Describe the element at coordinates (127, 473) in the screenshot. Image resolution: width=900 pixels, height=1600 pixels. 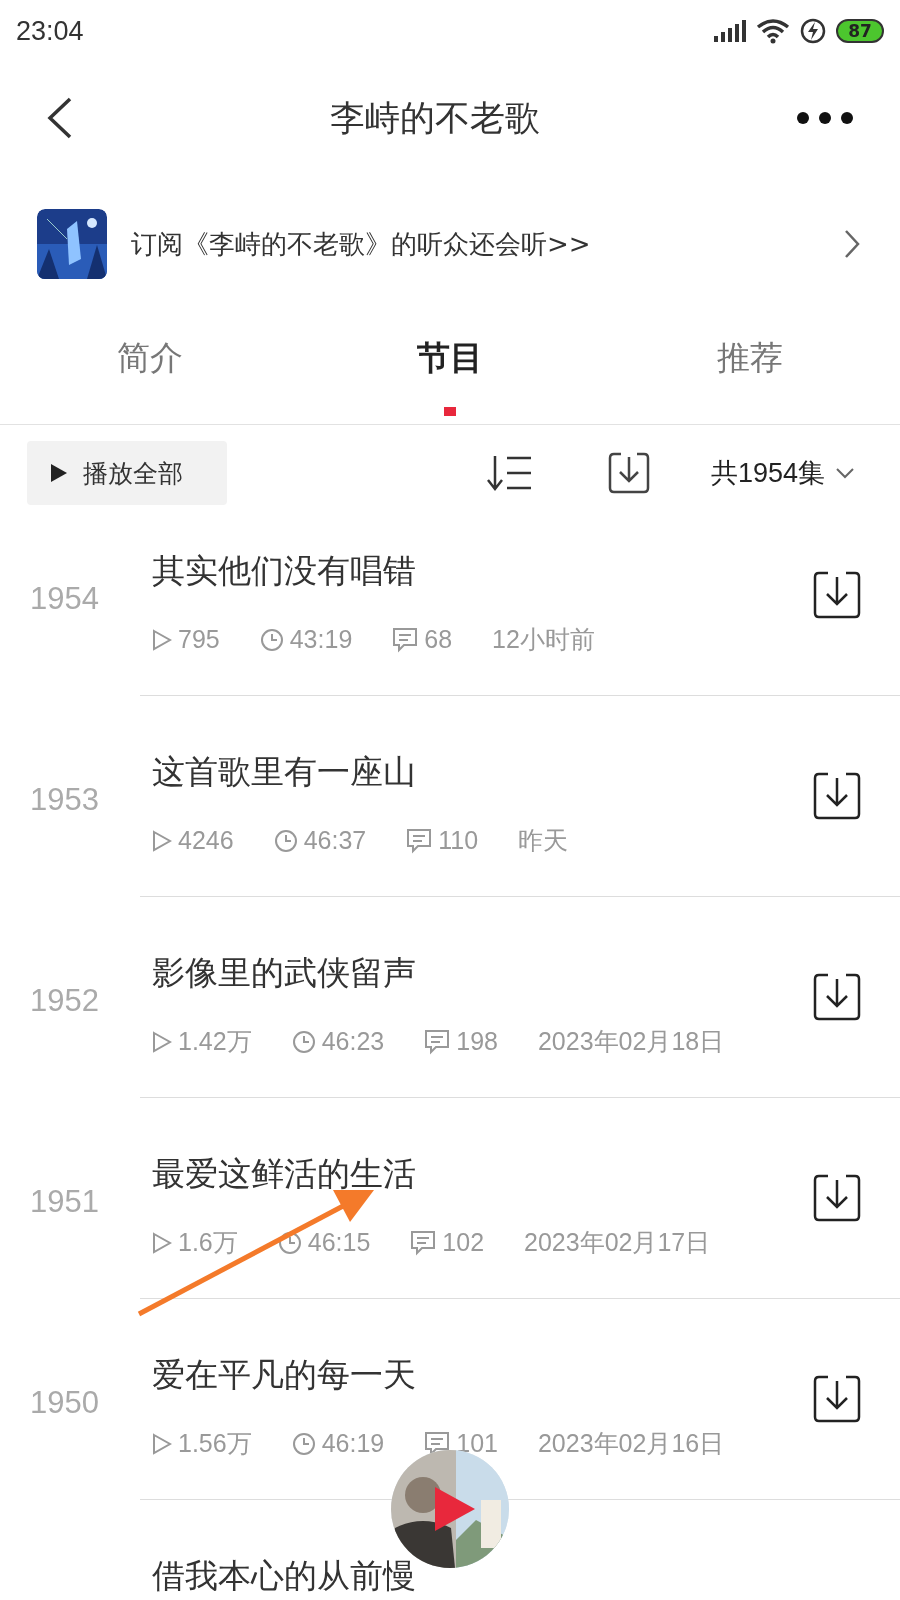
I see `play-all-button: 播放全部` at that location.